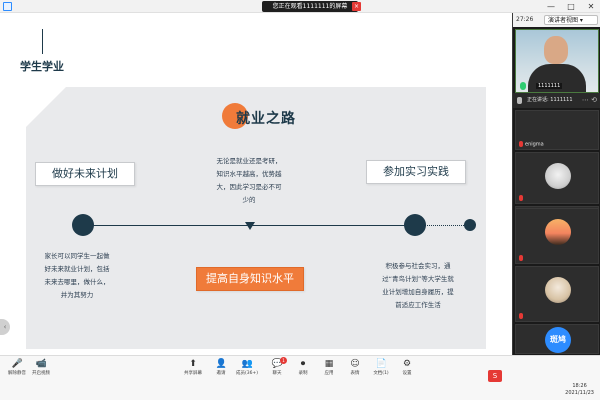  I want to click on collapse-left-tab: ‹, so click(5, 327).